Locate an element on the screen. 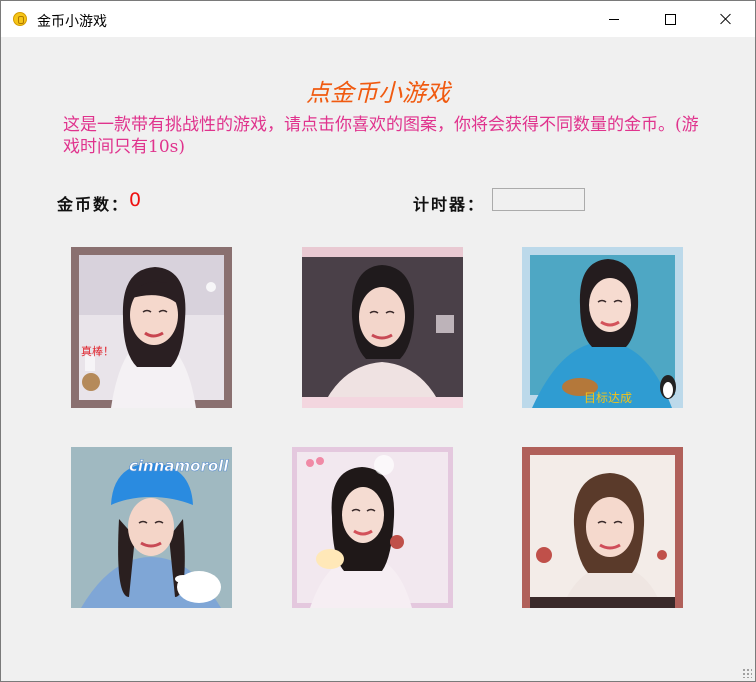  photo-tile-3: 目标达成 is located at coordinates (602, 327).